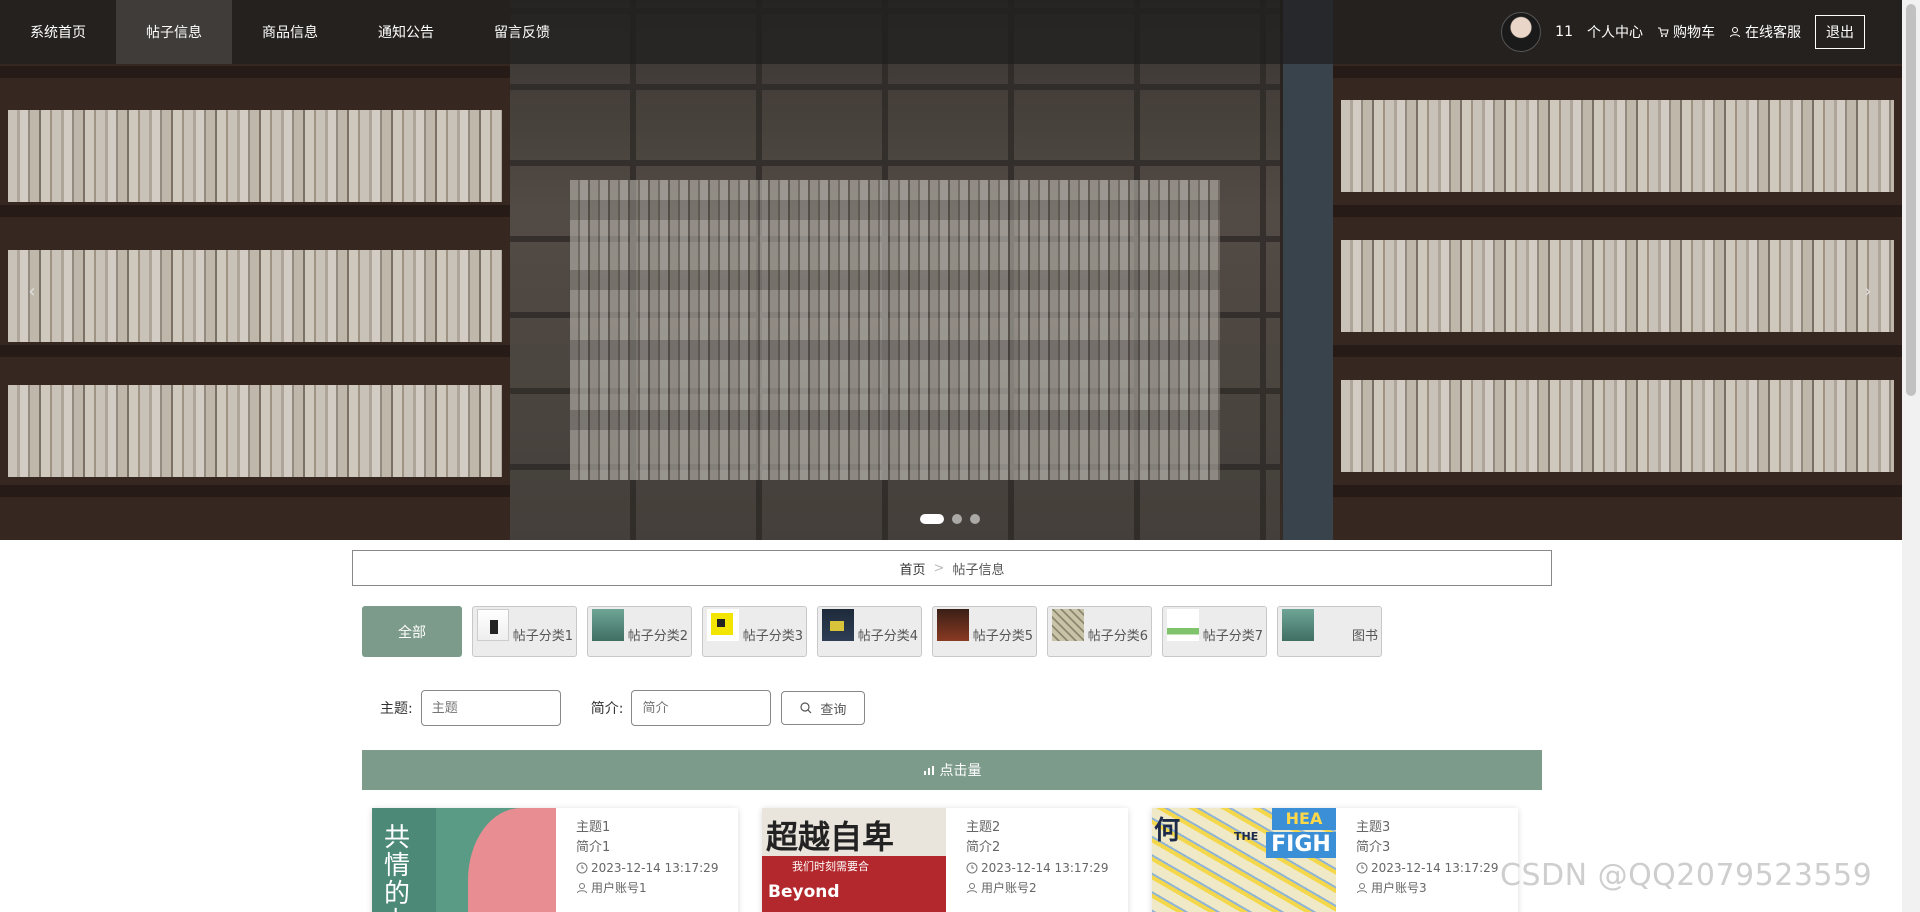 Image resolution: width=1920 pixels, height=912 pixels. Describe the element at coordinates (1911, 456) in the screenshot. I see `page-scrollbar` at that location.